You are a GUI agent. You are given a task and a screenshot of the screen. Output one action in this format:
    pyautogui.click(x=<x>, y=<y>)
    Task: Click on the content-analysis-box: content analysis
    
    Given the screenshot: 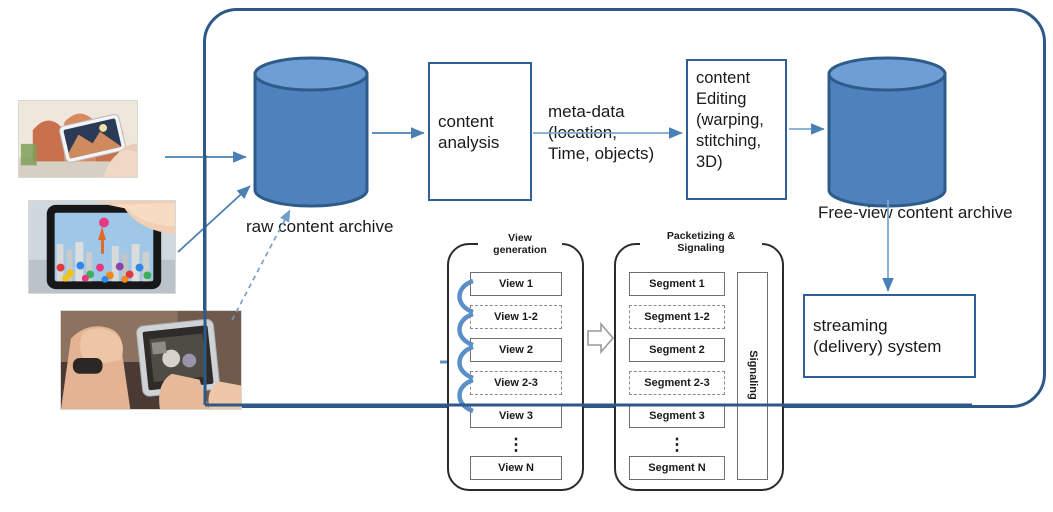 What is the action you would take?
    pyautogui.click(x=480, y=131)
    